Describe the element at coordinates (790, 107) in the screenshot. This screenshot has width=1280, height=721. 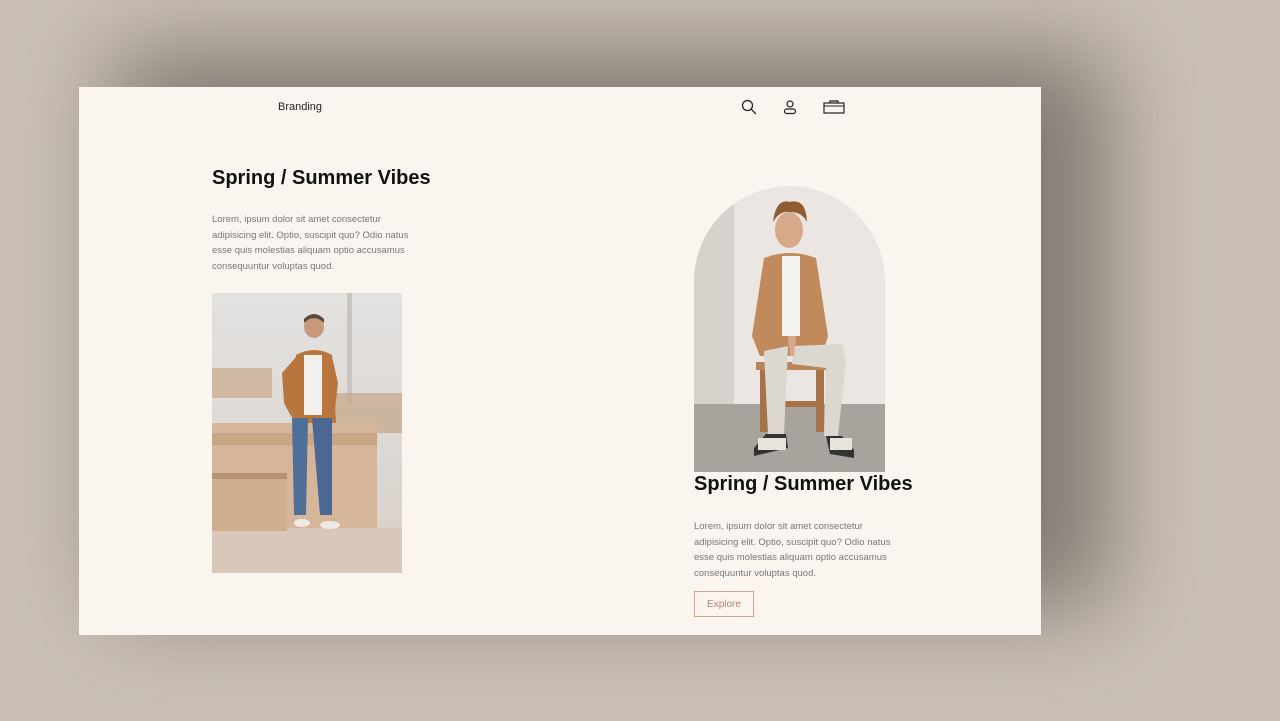
I see `user-icon` at that location.